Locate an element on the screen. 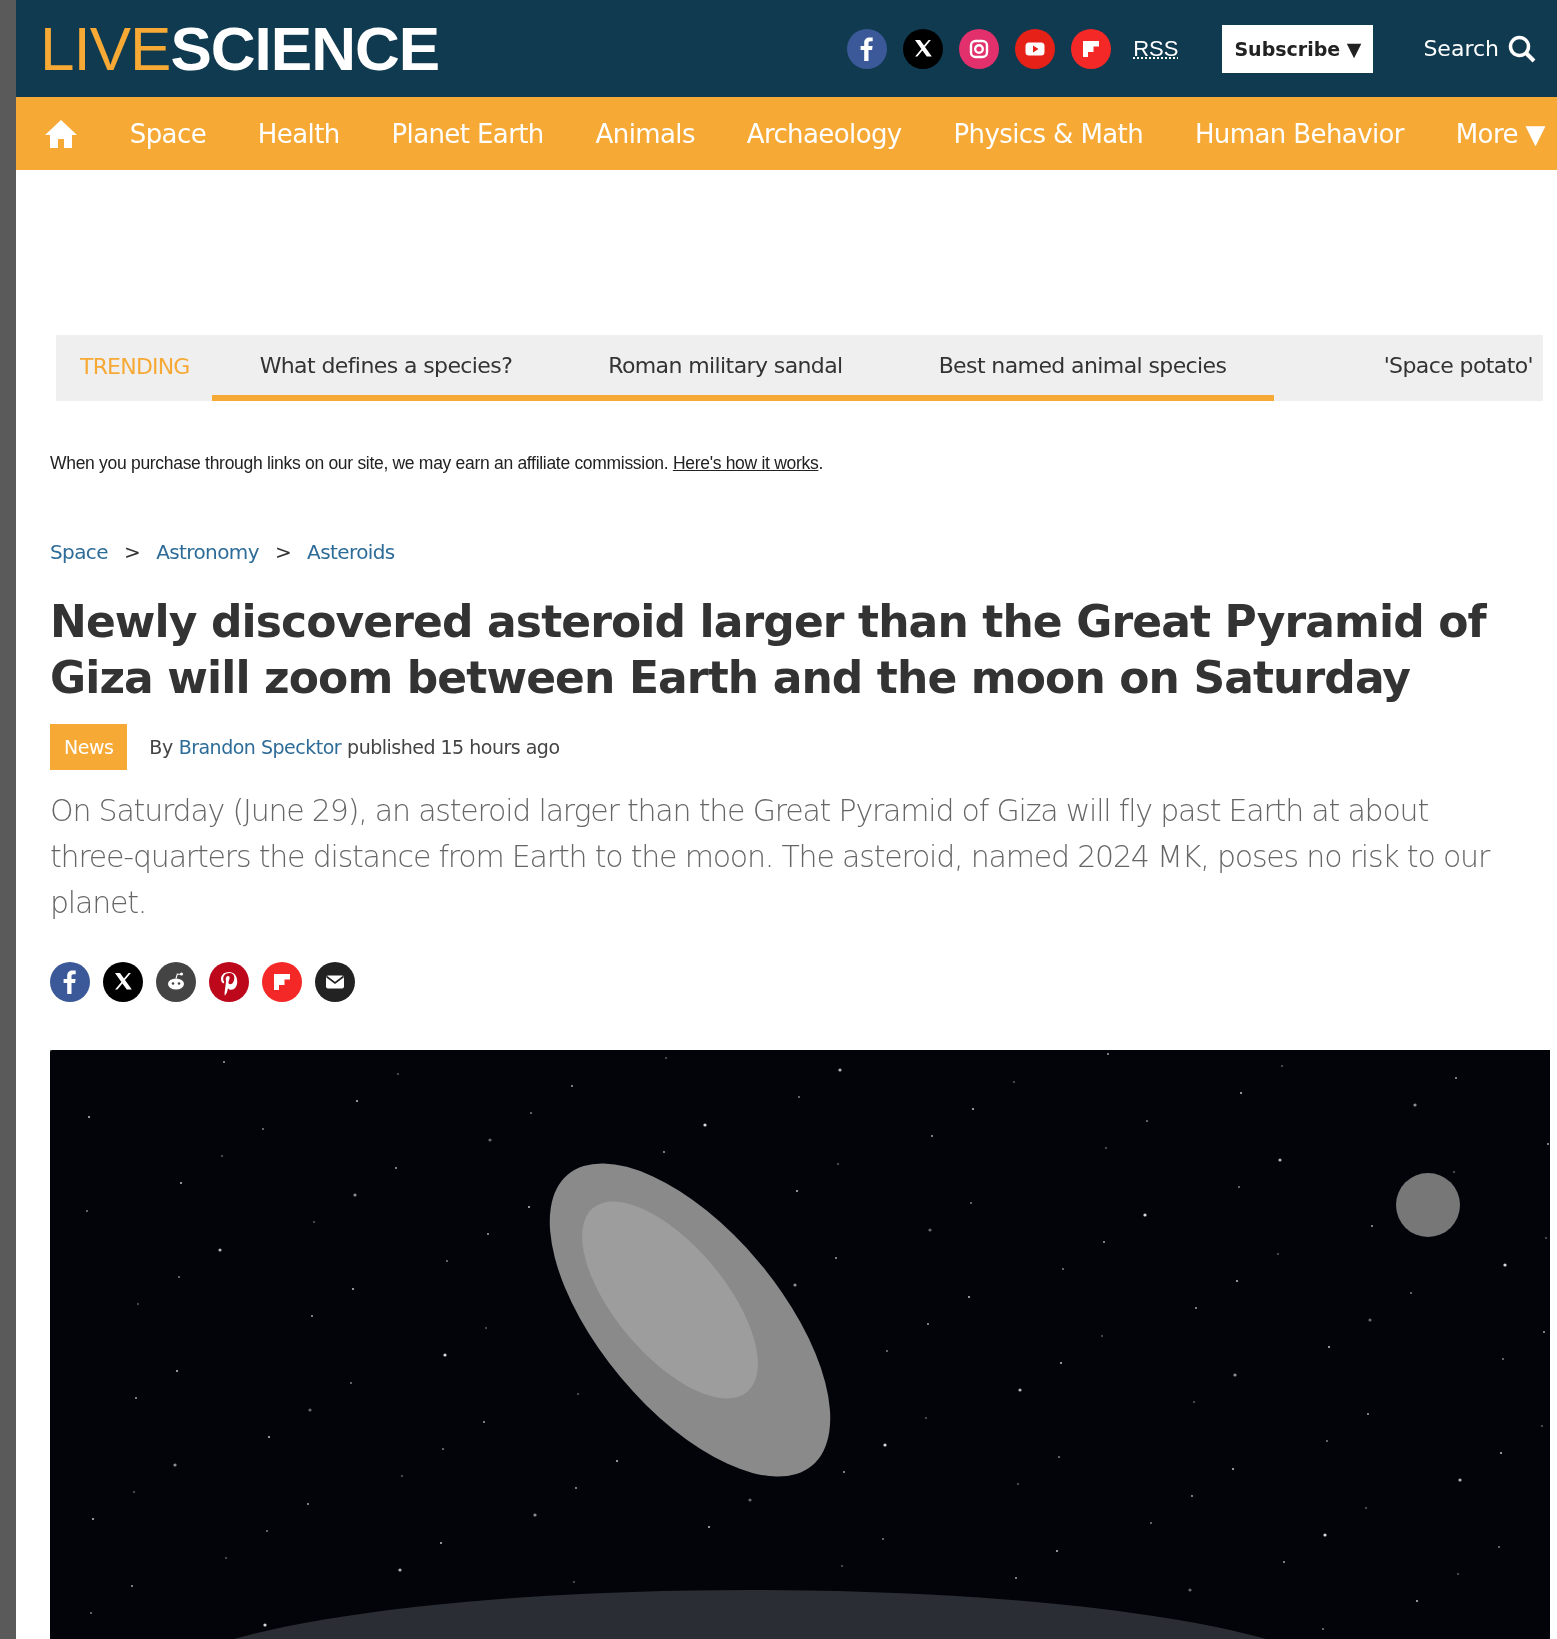 This screenshot has width=1557, height=1639. trending-label: TRENDING is located at coordinates (135, 366).